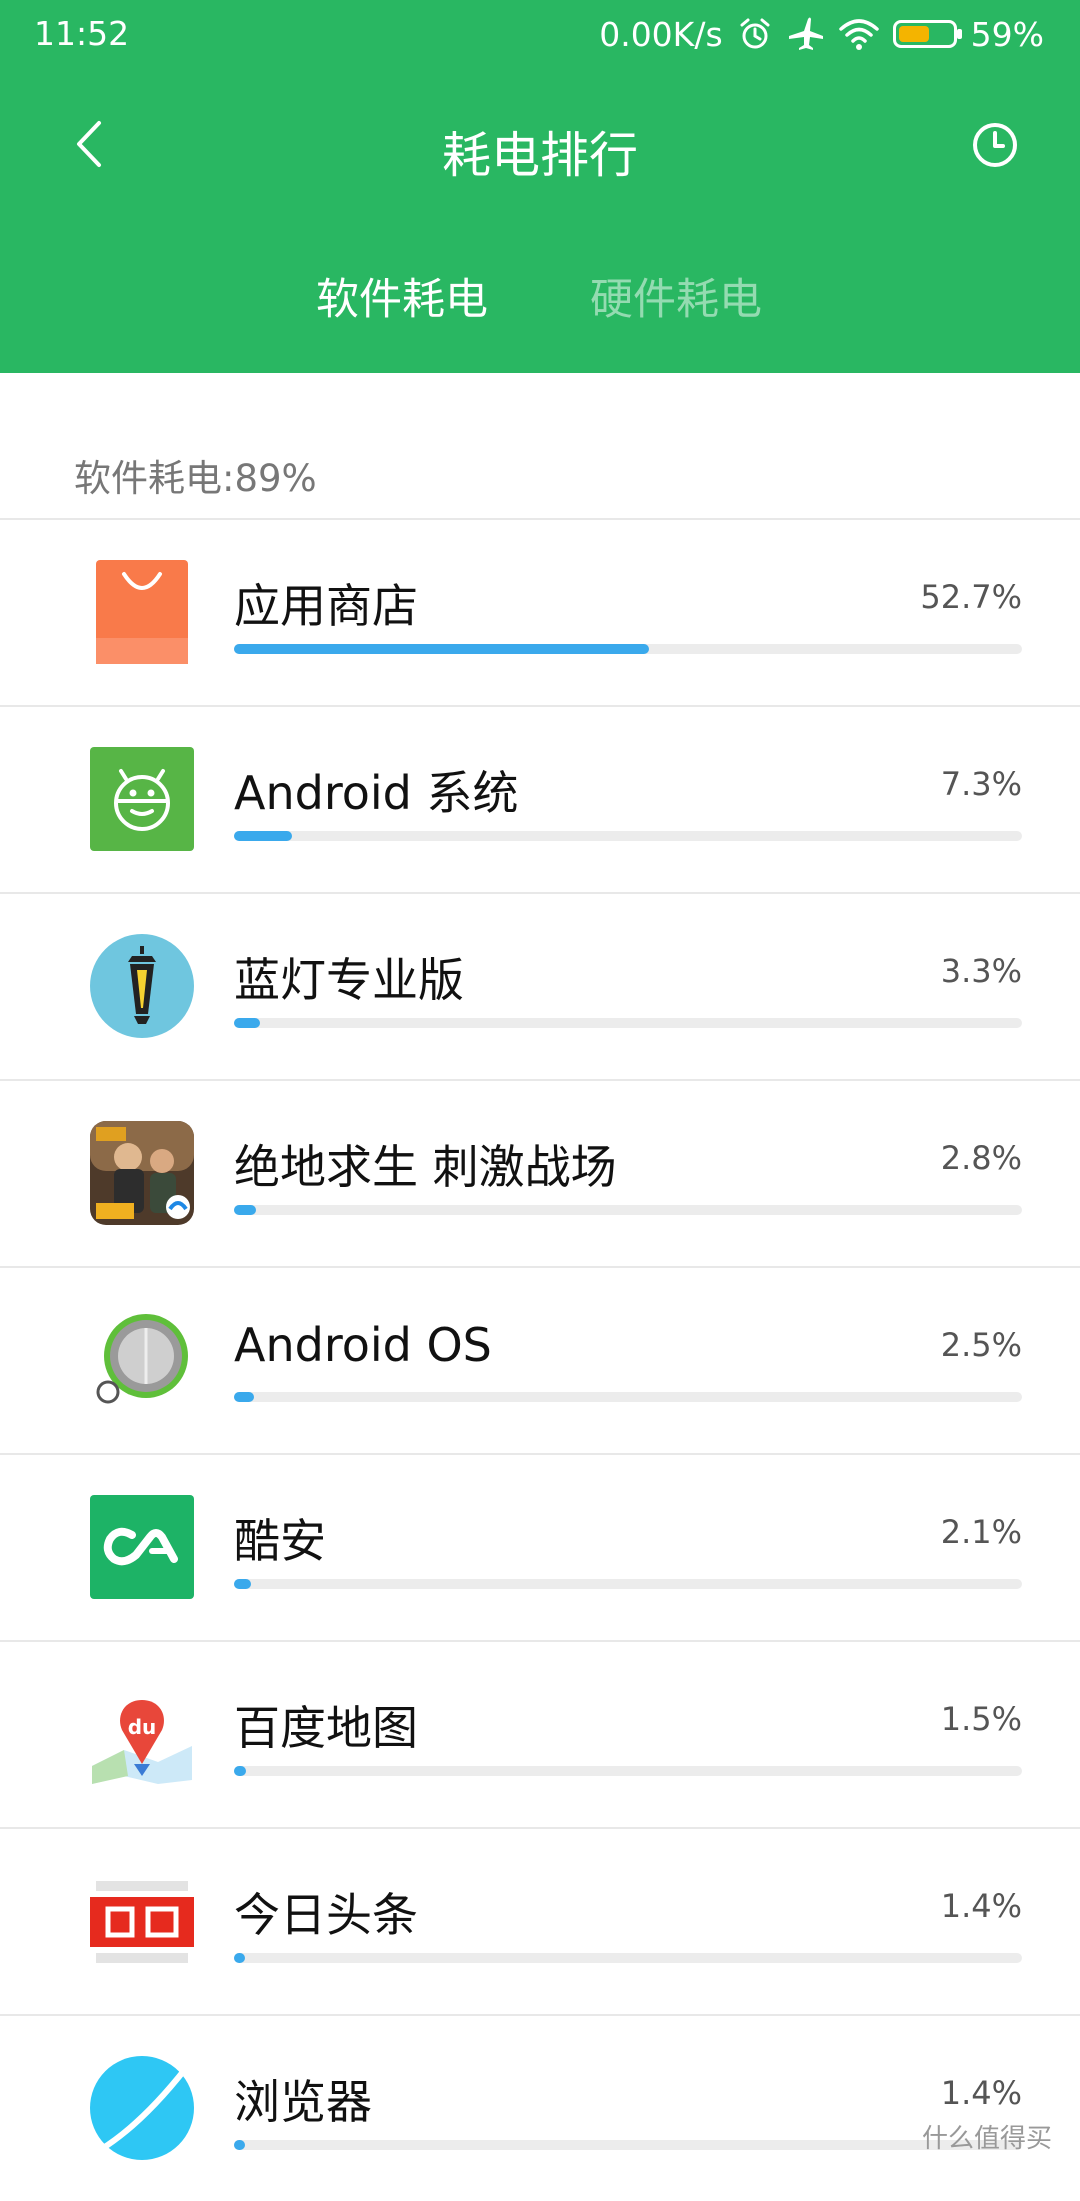  What do you see at coordinates (142, 799) in the screenshot?
I see `android-robot-icon` at bounding box center [142, 799].